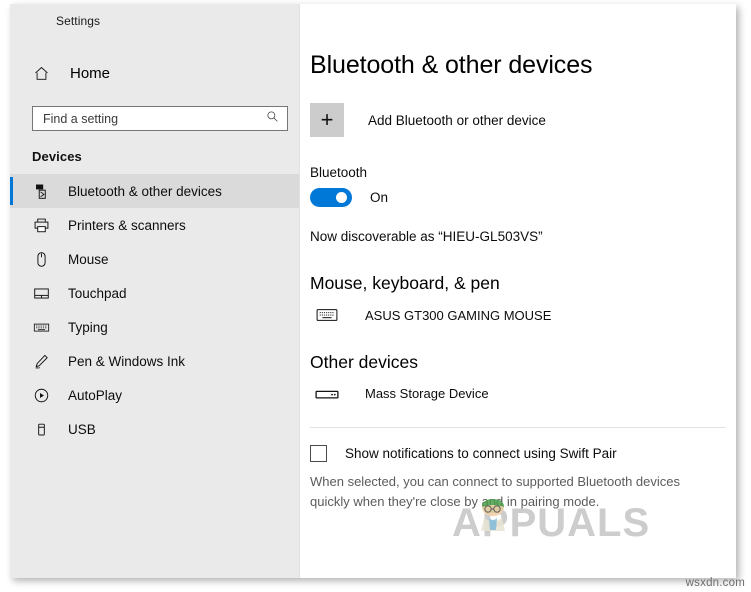 The height and width of the screenshot is (592, 751). Describe the element at coordinates (41, 259) in the screenshot. I see `mouse-icon` at that location.